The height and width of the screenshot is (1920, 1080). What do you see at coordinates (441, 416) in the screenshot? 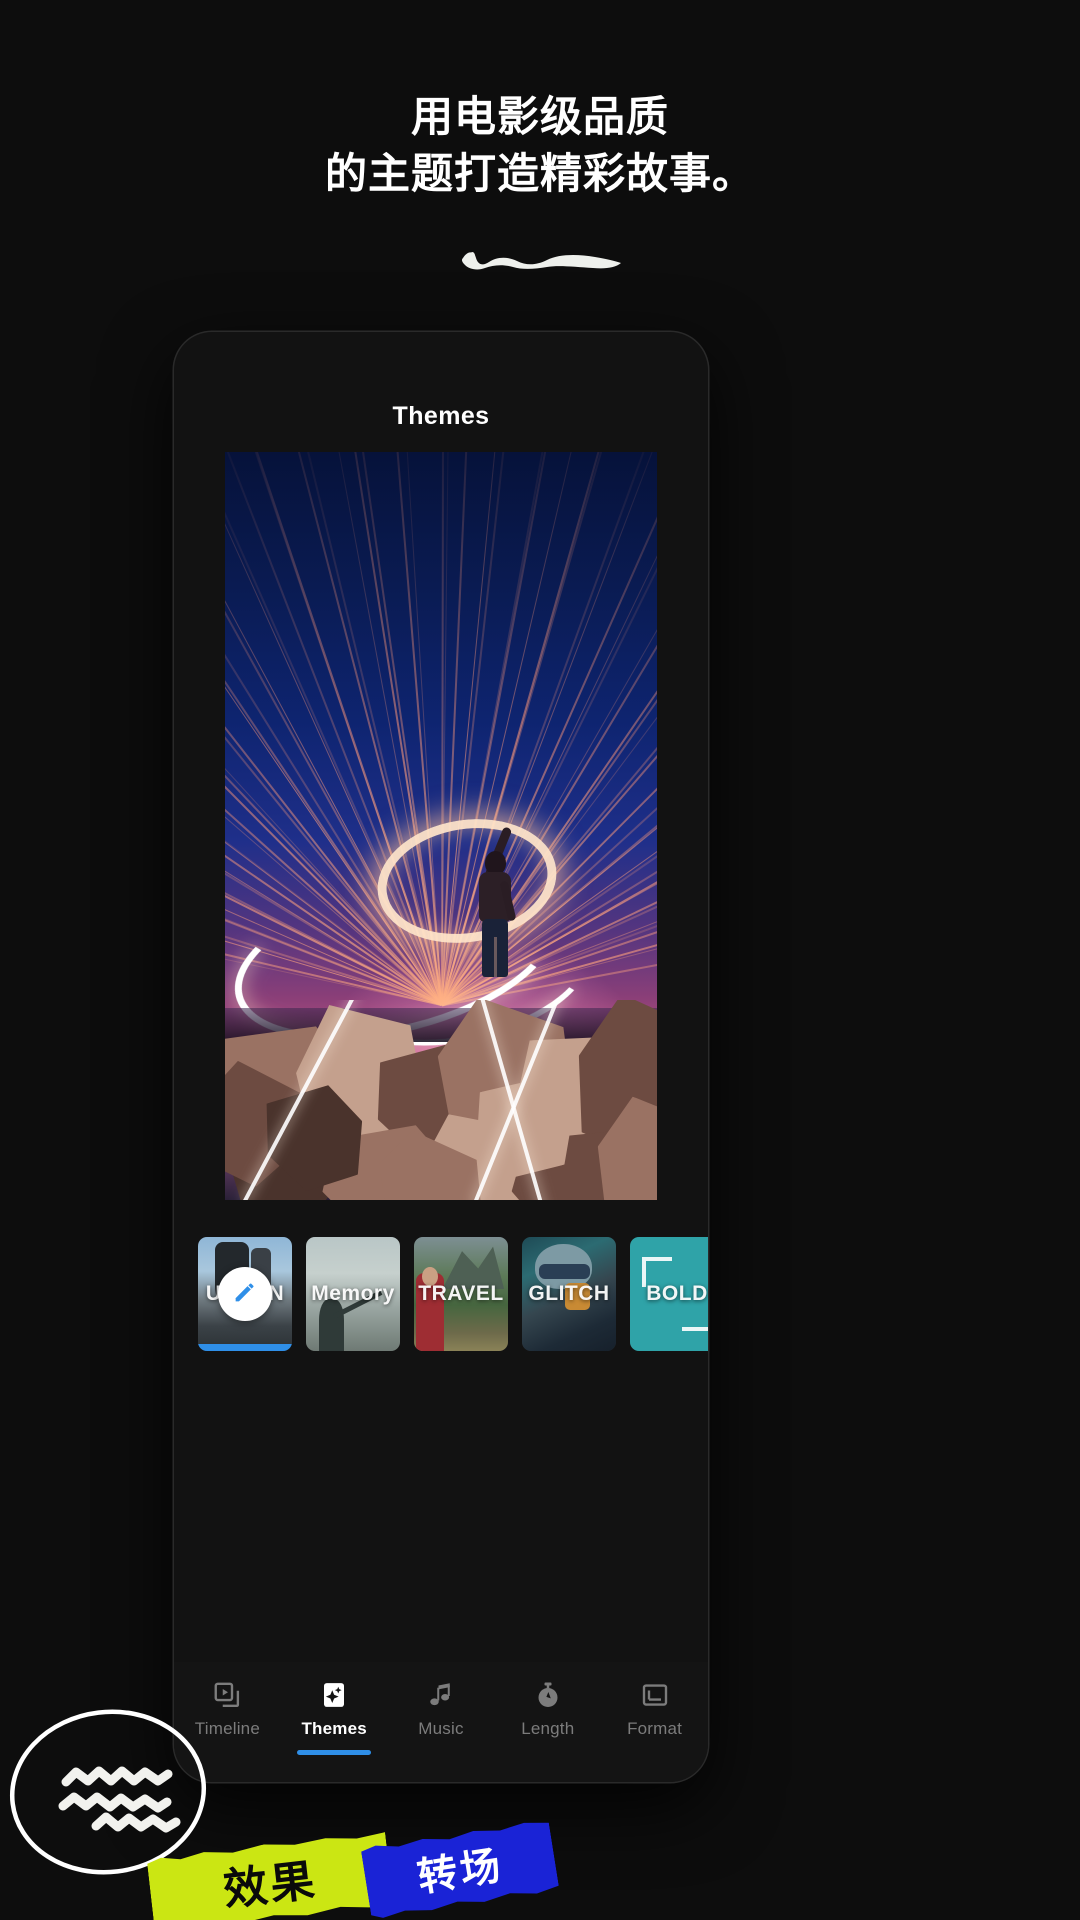
I see `screen-title: Themes` at bounding box center [441, 416].